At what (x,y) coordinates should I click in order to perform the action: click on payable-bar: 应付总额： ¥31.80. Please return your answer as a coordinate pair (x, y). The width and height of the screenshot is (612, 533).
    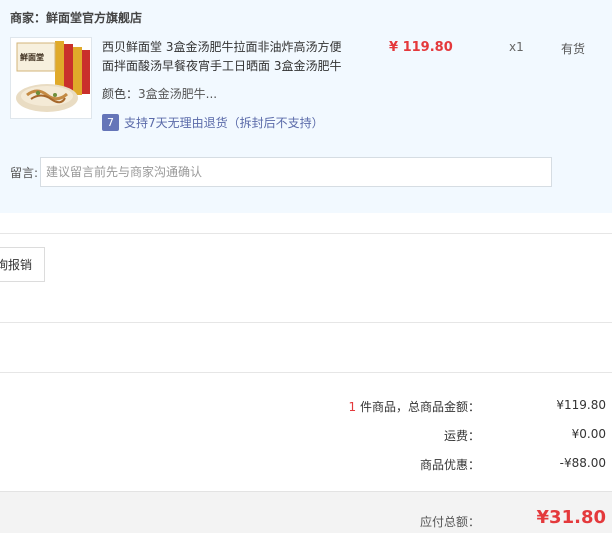
    Looking at the image, I should click on (306, 512).